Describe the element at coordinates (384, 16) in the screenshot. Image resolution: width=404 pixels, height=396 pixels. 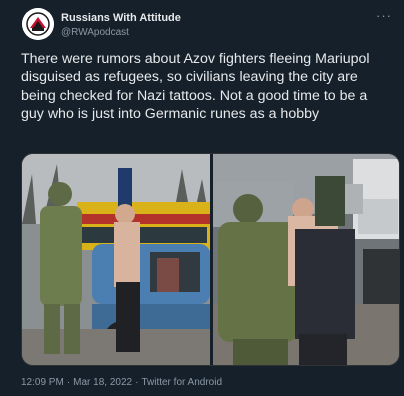
I see `ellipsis-icon: ···` at that location.